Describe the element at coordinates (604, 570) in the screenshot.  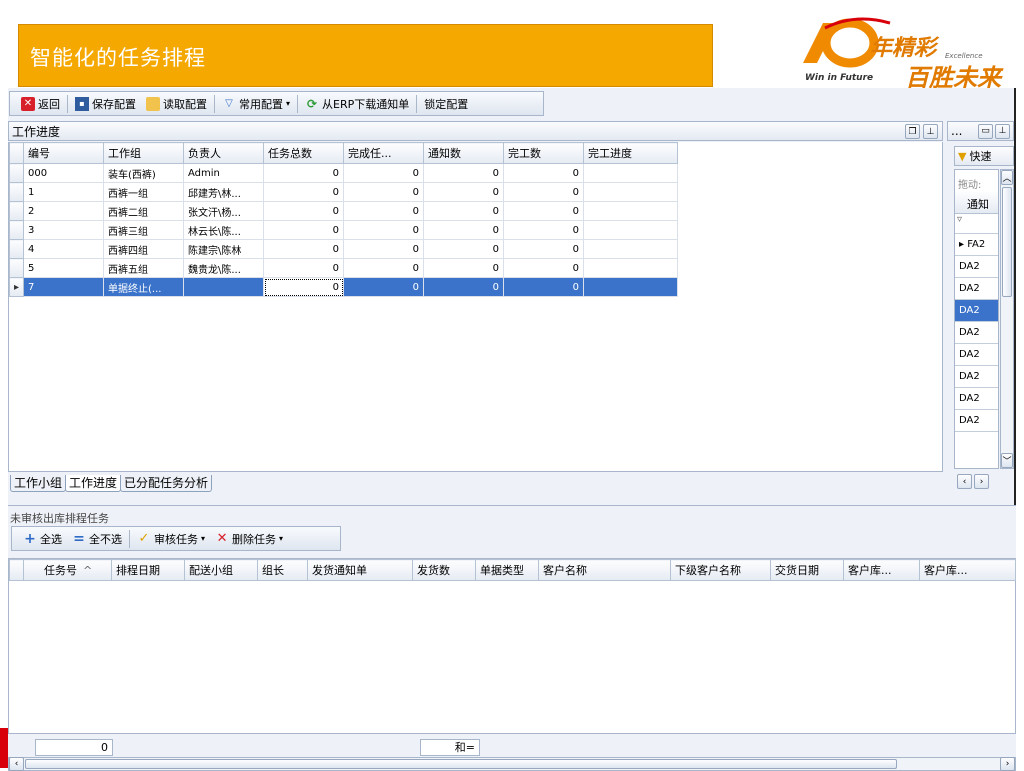
I see `column-header: 客户名称` at that location.